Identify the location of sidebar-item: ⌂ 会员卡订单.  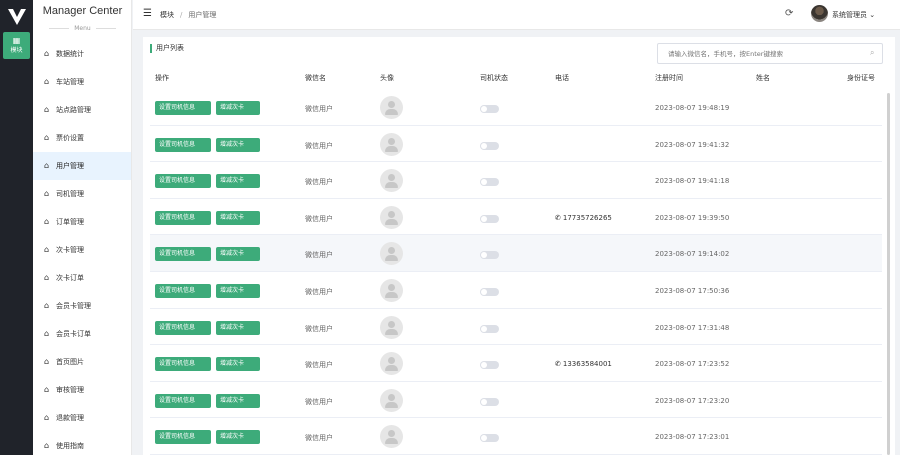
(82, 334).